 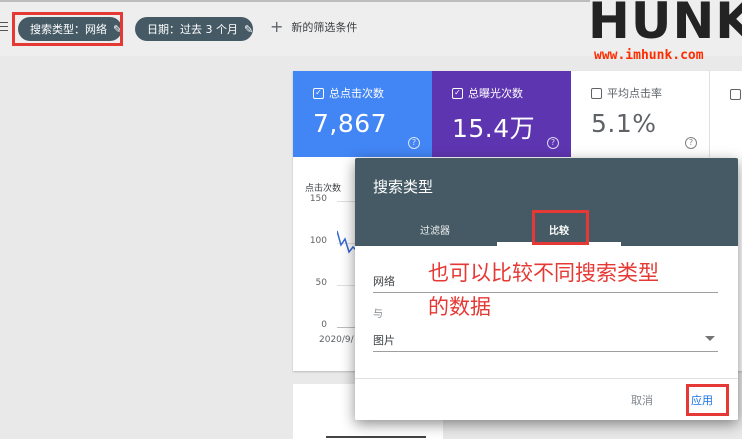 I want to click on highlight-box-compare-tab, so click(x=560, y=227).